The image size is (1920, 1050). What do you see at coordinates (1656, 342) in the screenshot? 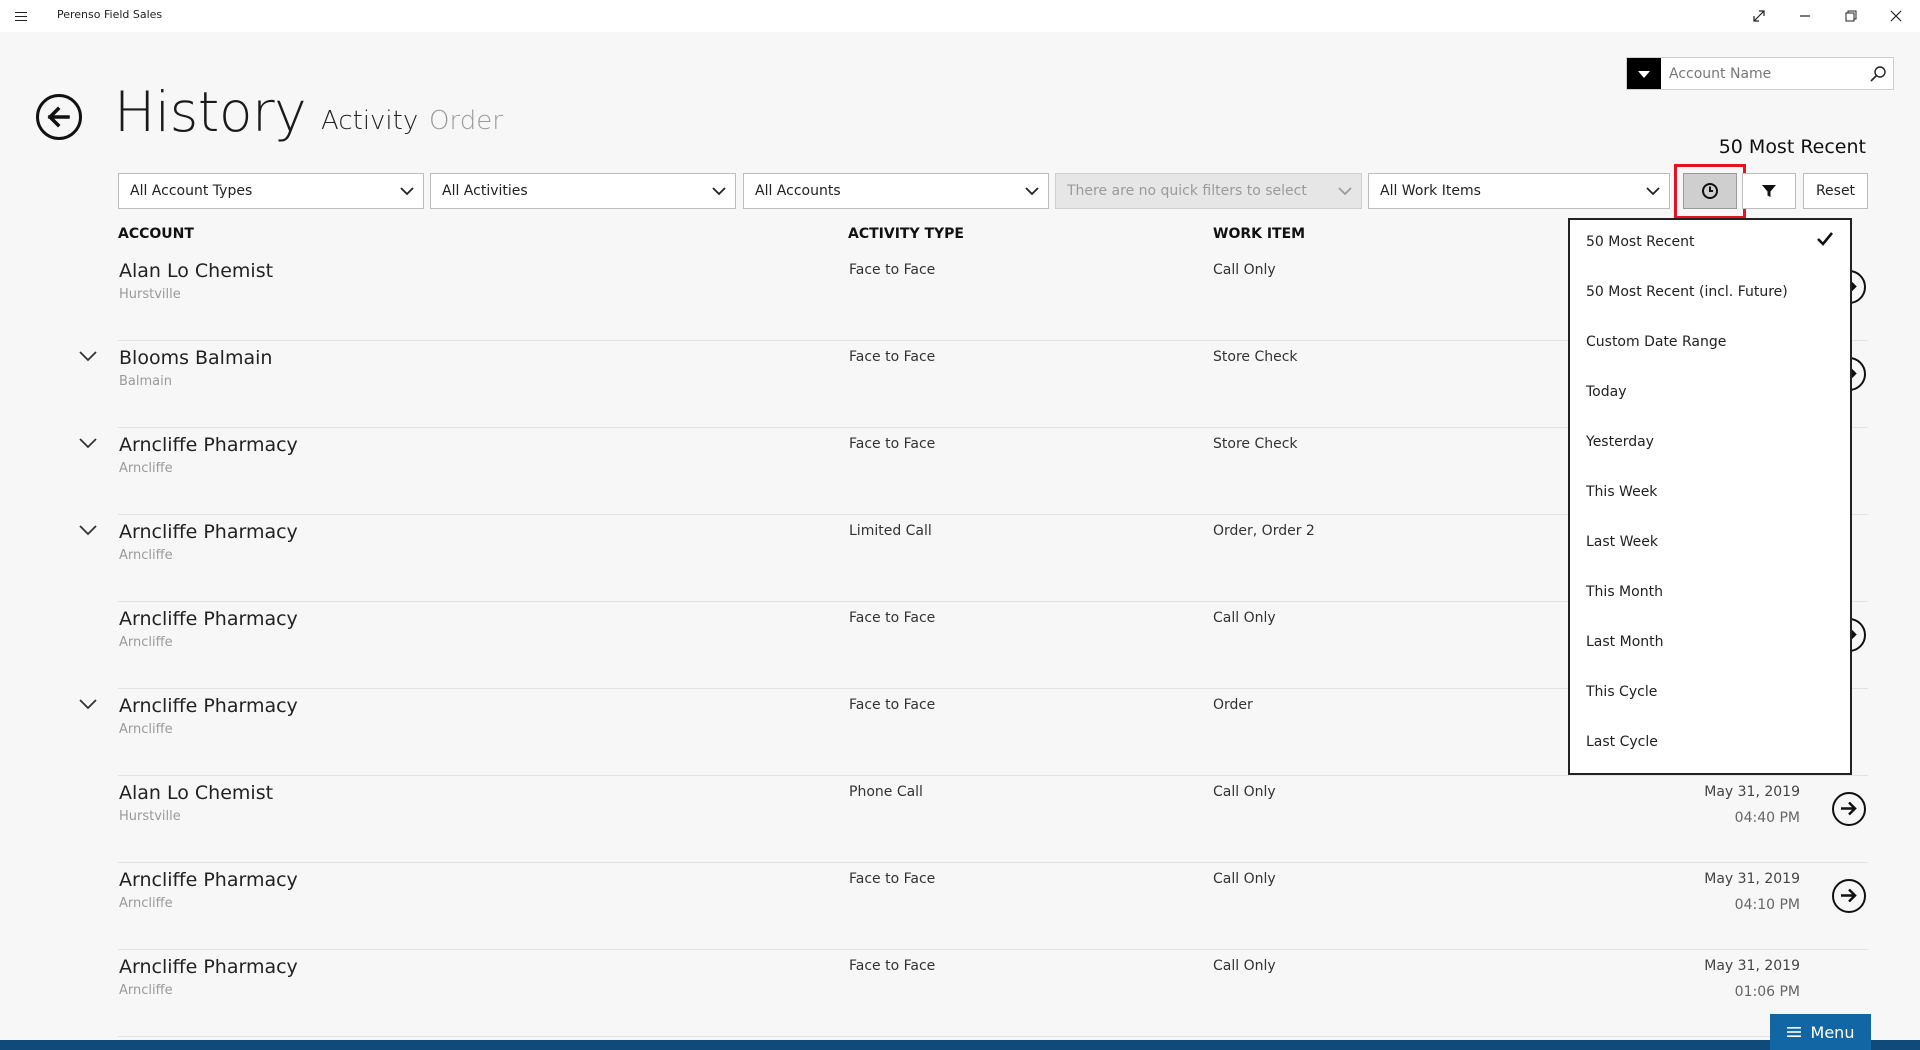
I see `date-range-option: Custom Date Range` at bounding box center [1656, 342].